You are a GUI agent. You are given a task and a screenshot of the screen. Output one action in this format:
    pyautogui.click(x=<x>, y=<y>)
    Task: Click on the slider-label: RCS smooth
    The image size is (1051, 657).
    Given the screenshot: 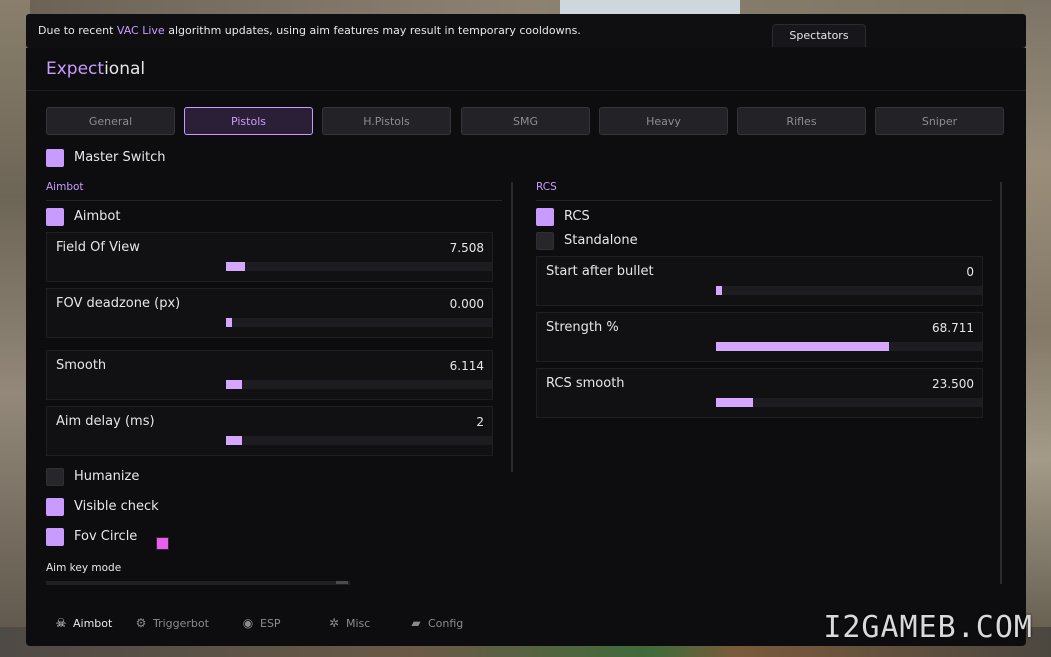 What is the action you would take?
    pyautogui.click(x=585, y=383)
    